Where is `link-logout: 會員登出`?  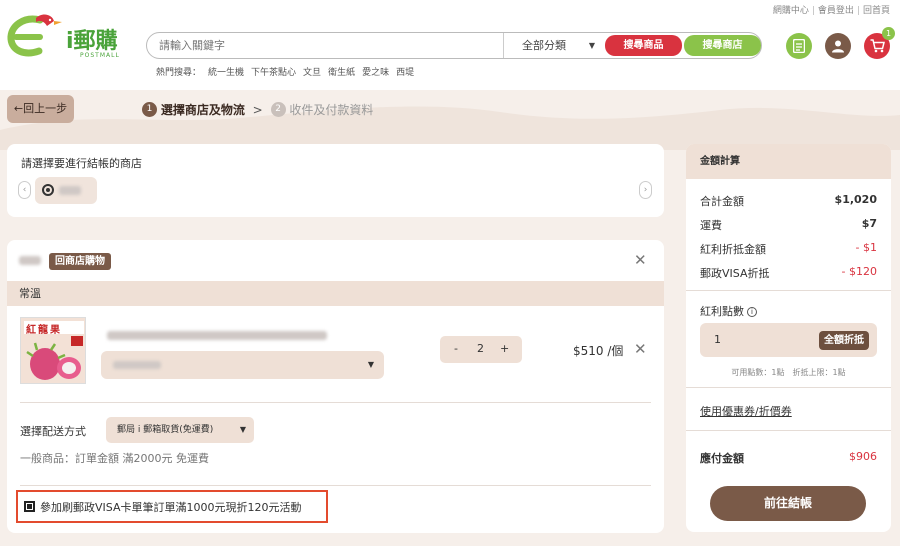
link-logout: 會員登出 is located at coordinates (836, 11).